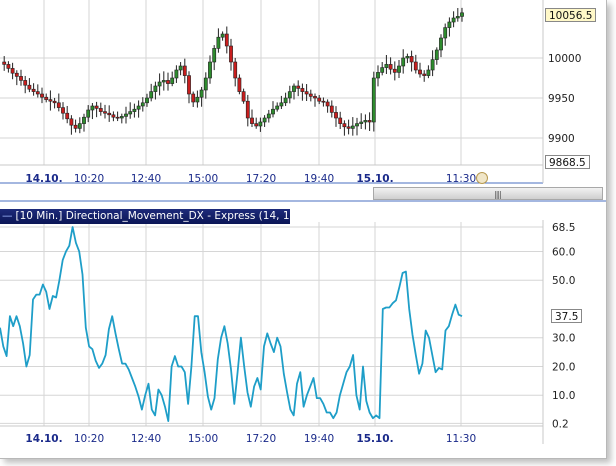 Image resolution: width=616 pixels, height=466 pixels. Describe the element at coordinates (564, 59) in the screenshot. I see `y-tick-label: 10000` at that location.